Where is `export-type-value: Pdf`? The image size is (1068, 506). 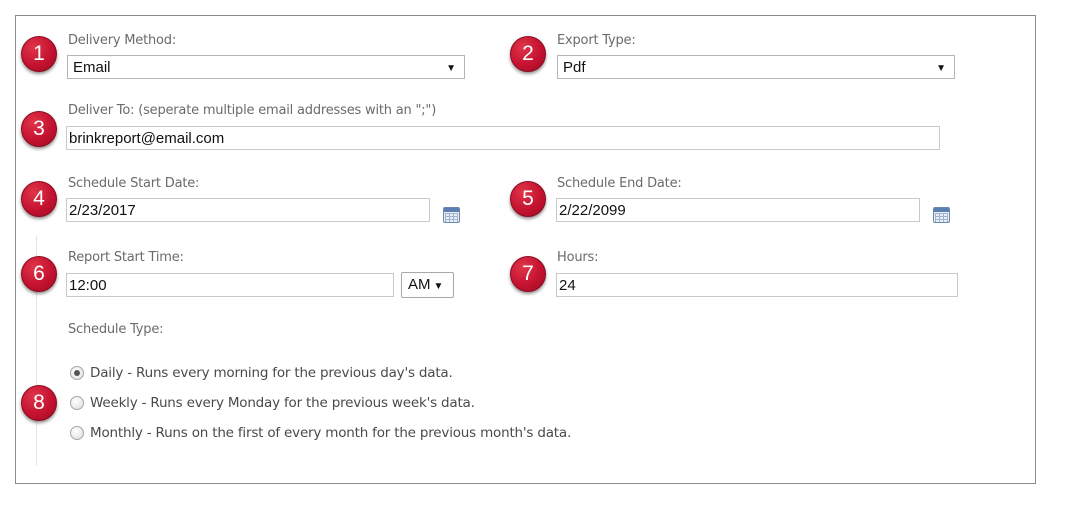 export-type-value: Pdf is located at coordinates (574, 67).